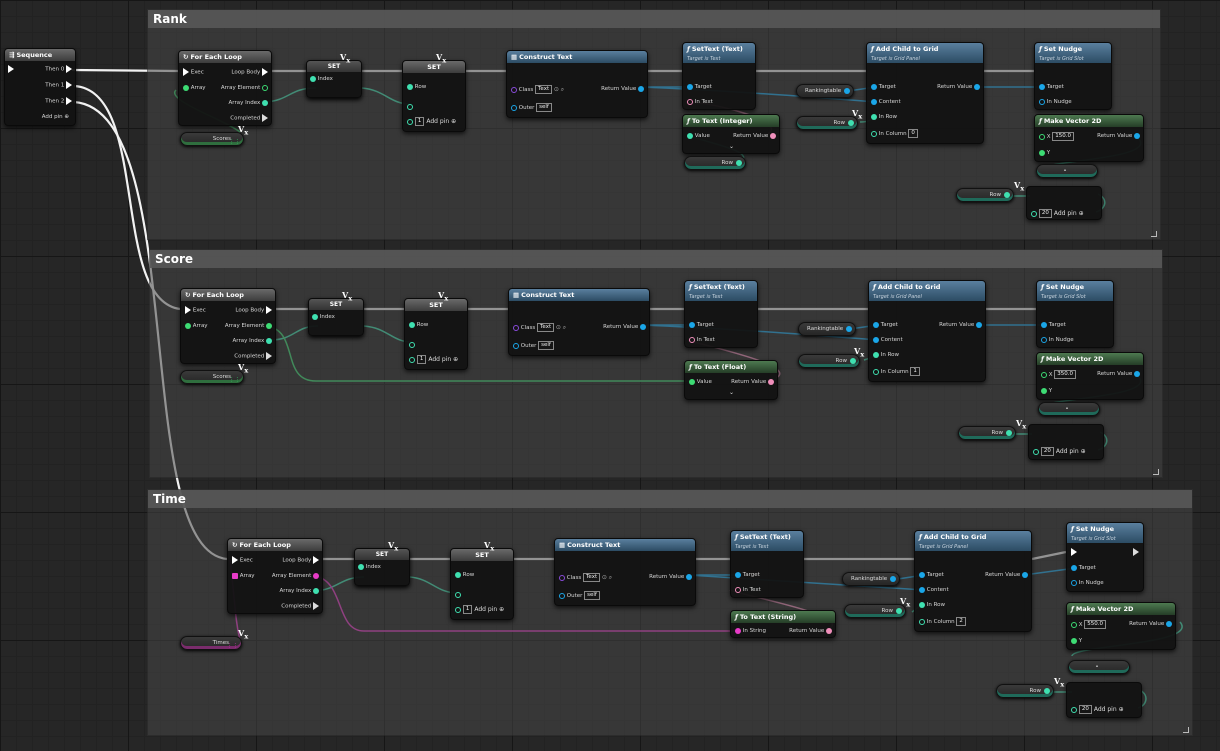  Describe the element at coordinates (55, 117) in the screenshot. I see `add-pin-button: Add pin ⊕` at that location.